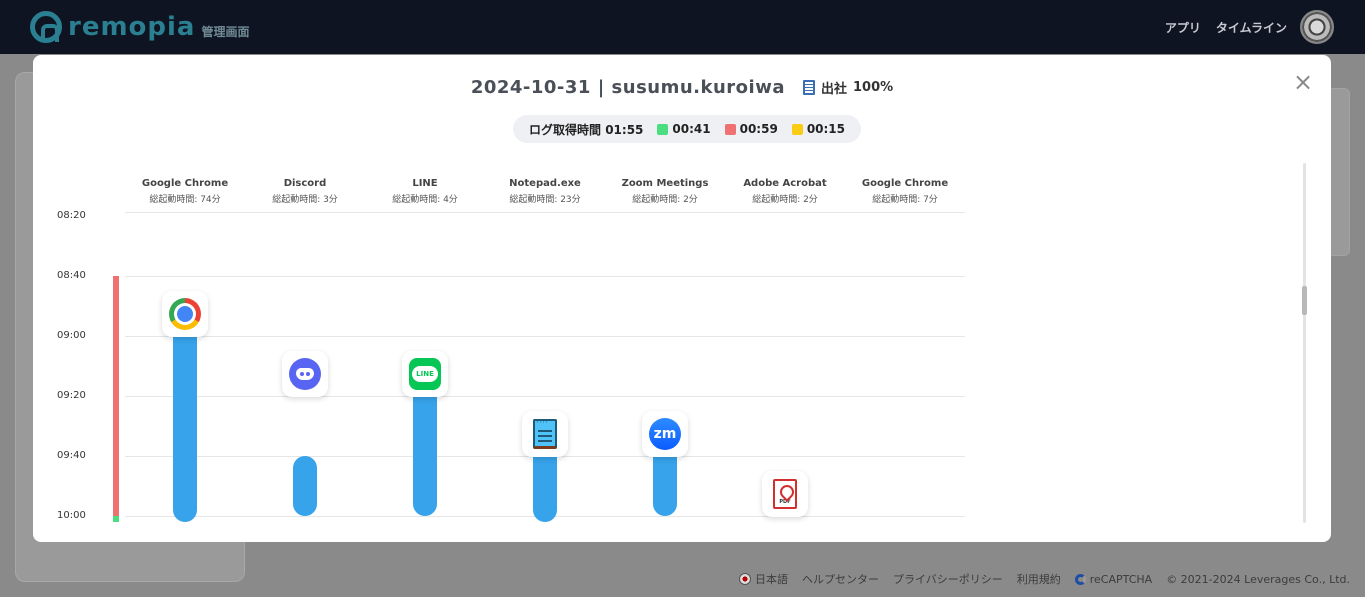 The image size is (1365, 597). What do you see at coordinates (1258, 579) in the screenshot?
I see `copyright: © 2021-2024 Leverages Co., Ltd.` at bounding box center [1258, 579].